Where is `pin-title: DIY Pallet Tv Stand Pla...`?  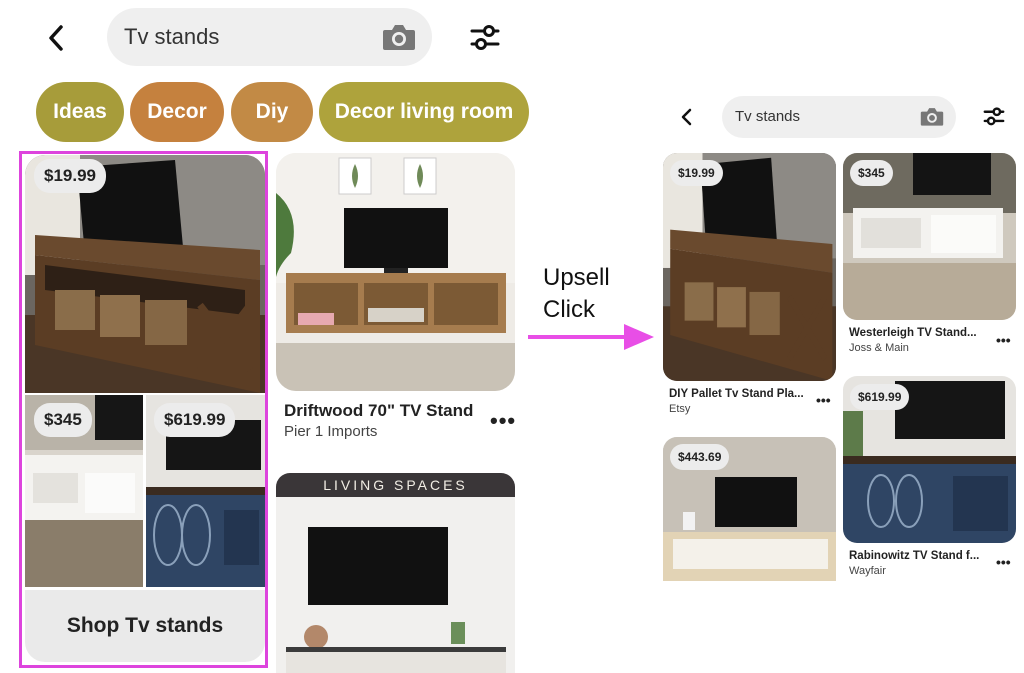 pin-title: DIY Pallet Tv Stand Pla... is located at coordinates (736, 394).